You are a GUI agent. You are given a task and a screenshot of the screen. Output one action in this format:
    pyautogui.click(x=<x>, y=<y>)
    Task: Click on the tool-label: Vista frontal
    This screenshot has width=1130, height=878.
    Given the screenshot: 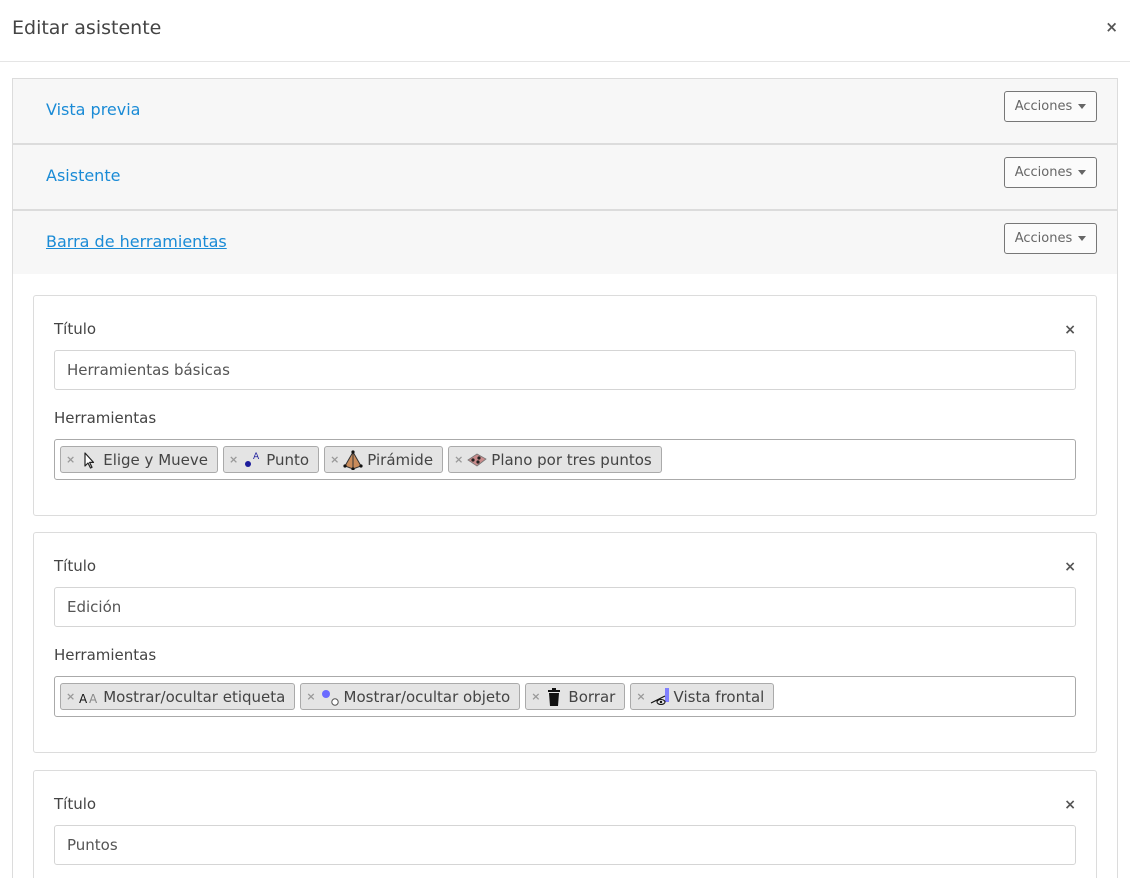 What is the action you would take?
    pyautogui.click(x=719, y=696)
    